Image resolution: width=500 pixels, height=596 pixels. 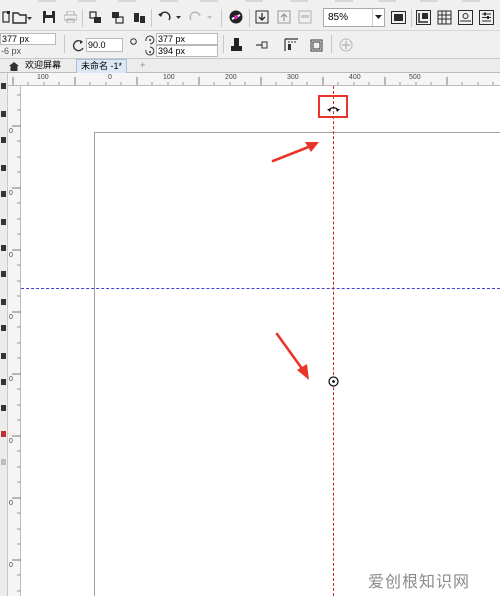 I want to click on tab-add: +, so click(x=142, y=66).